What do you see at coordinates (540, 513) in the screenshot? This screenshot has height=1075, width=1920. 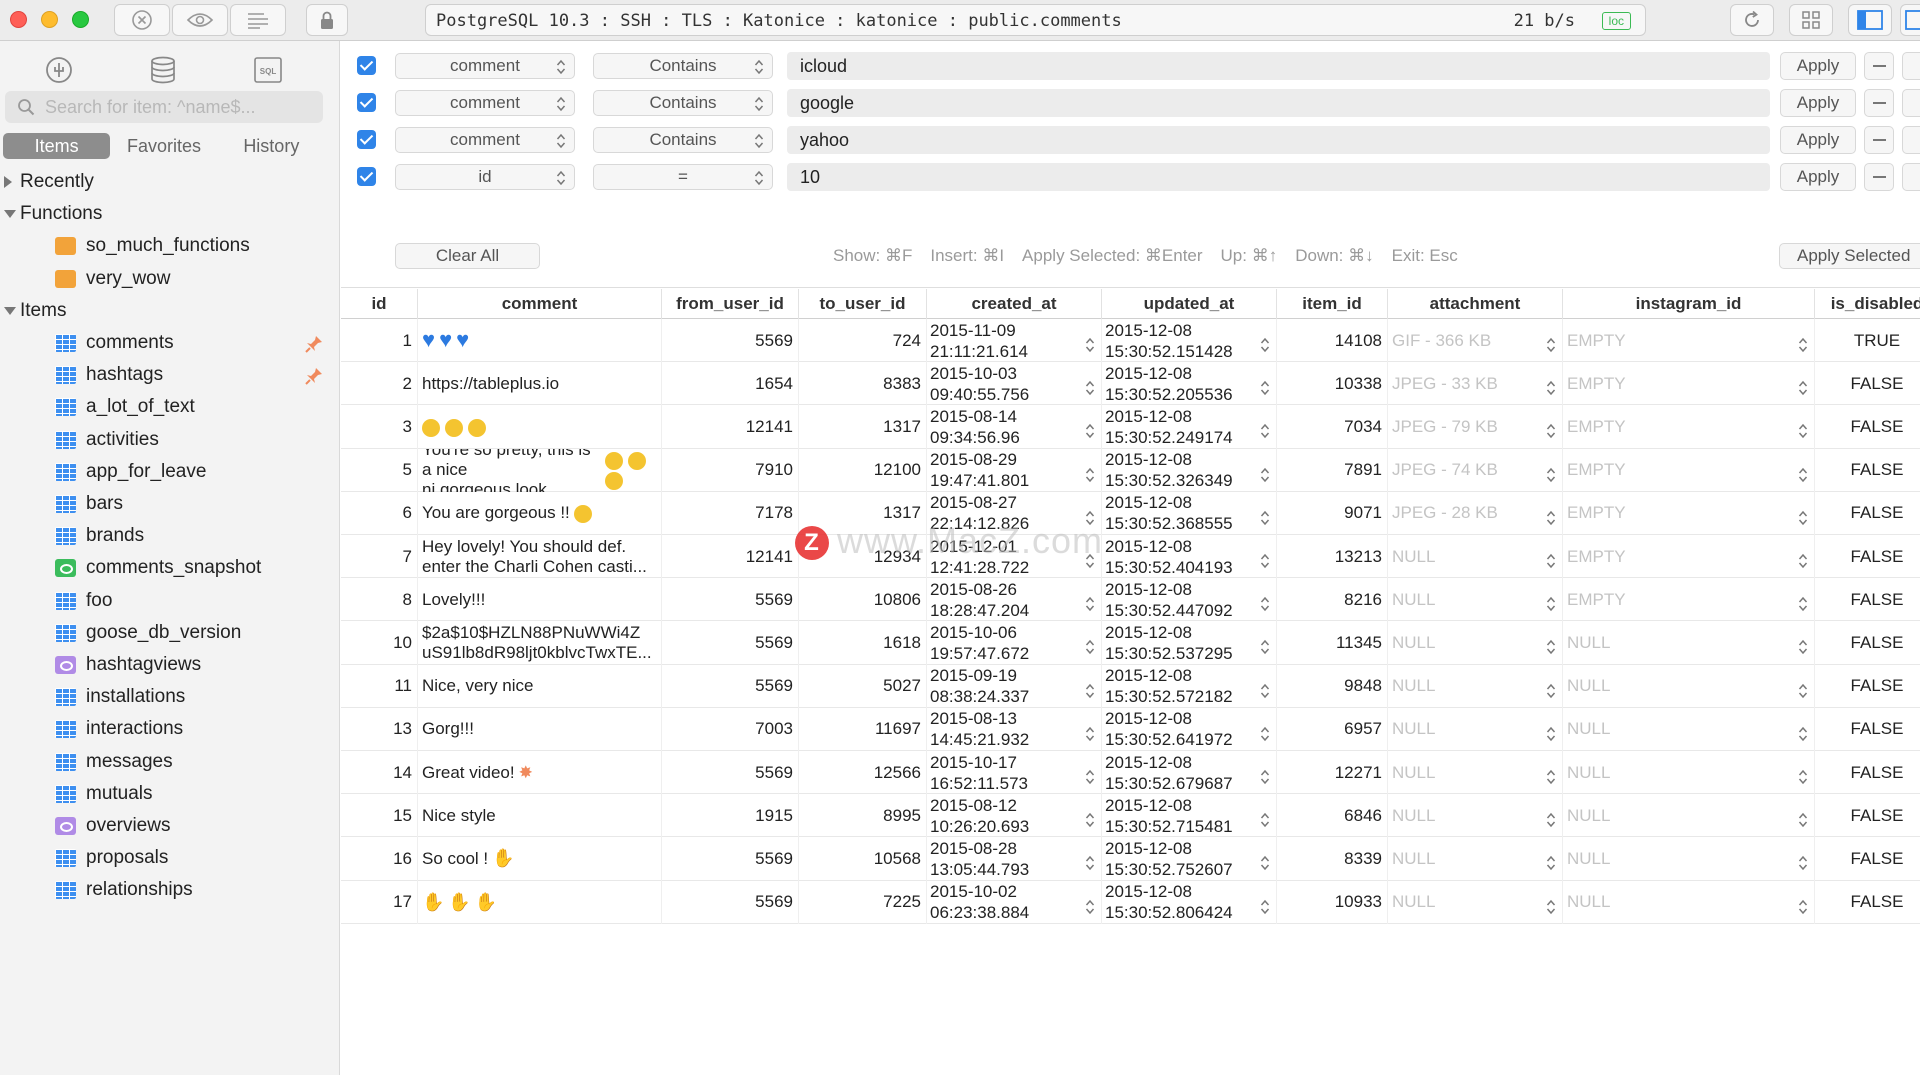 I see `cell-comment: You are gorgeous !!` at bounding box center [540, 513].